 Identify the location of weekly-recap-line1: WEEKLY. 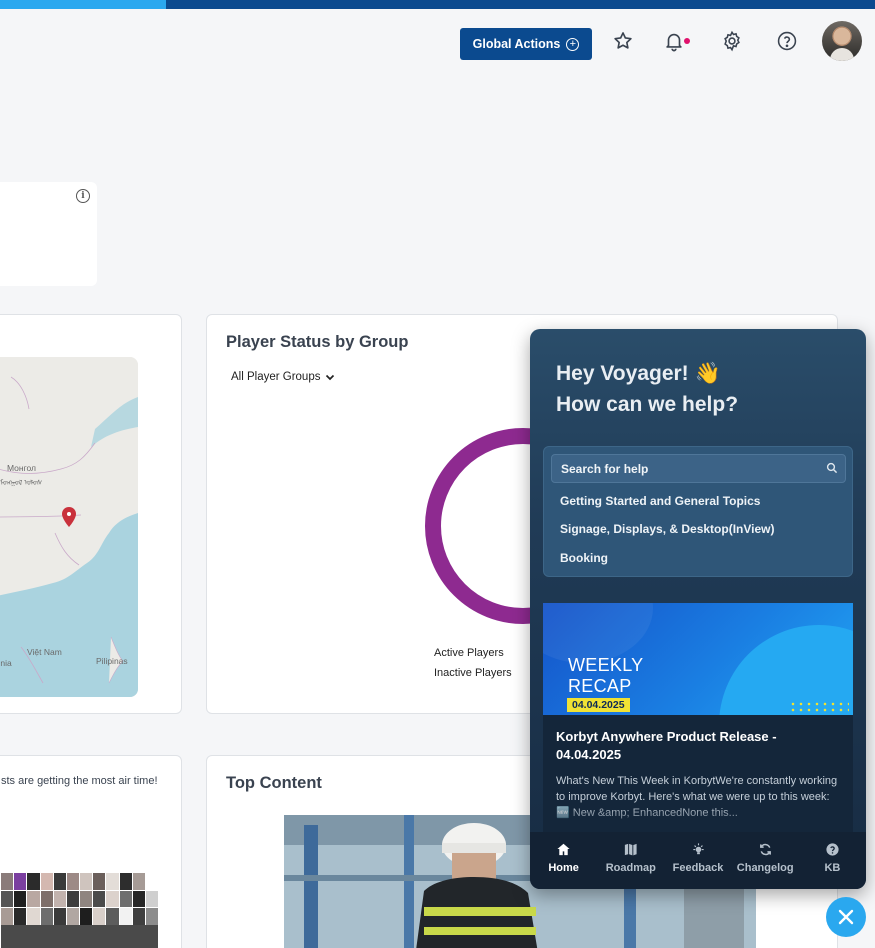
(606, 665).